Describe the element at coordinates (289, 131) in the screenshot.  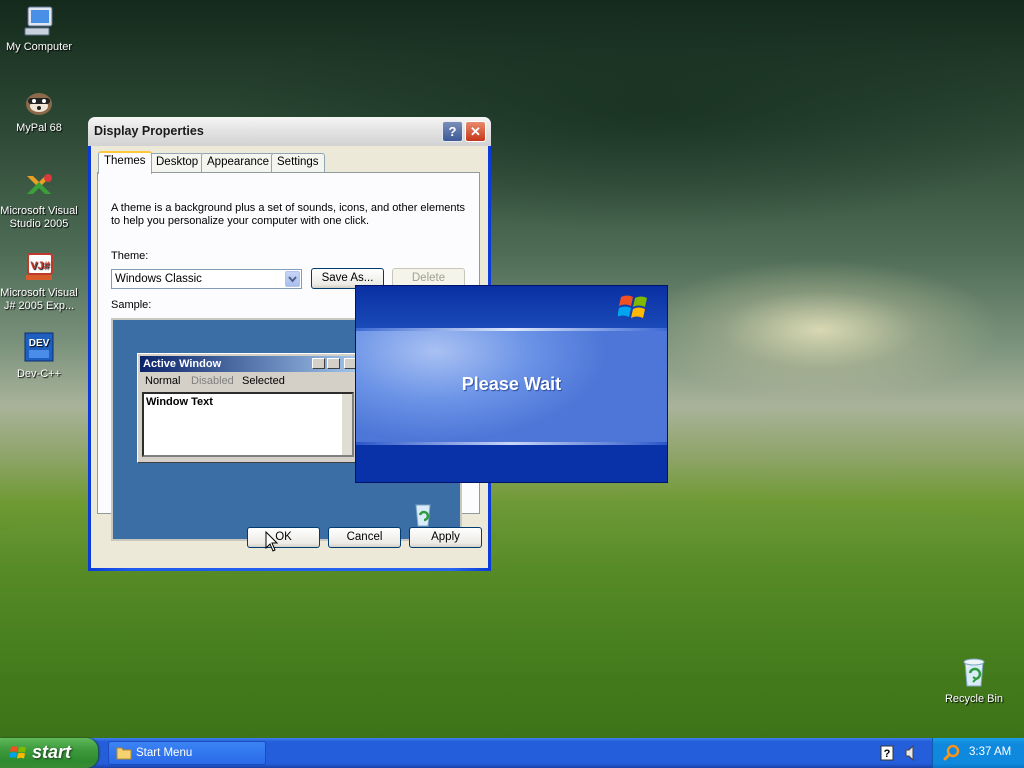
I see `window-titlebar: Display Properties ? ✕` at that location.